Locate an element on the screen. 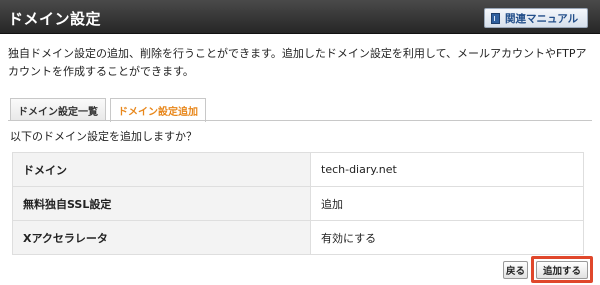  confirm-message: 以下のドメイン設定を追加しますか？ is located at coordinates (103, 136).